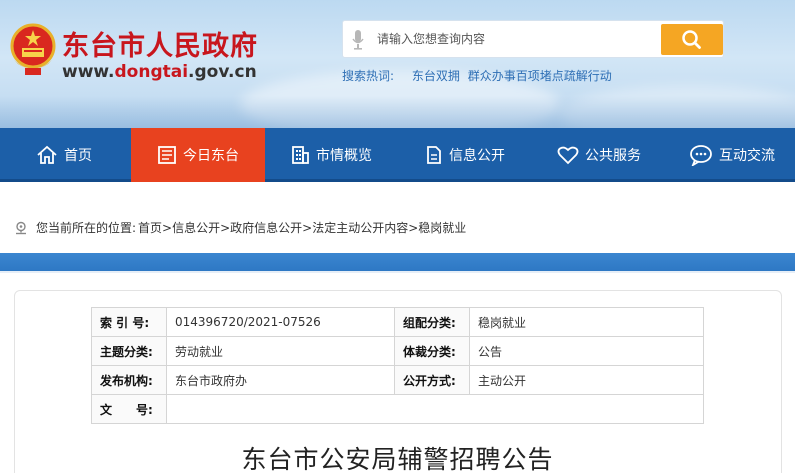 The width and height of the screenshot is (795, 473). I want to click on search-box, so click(533, 39).